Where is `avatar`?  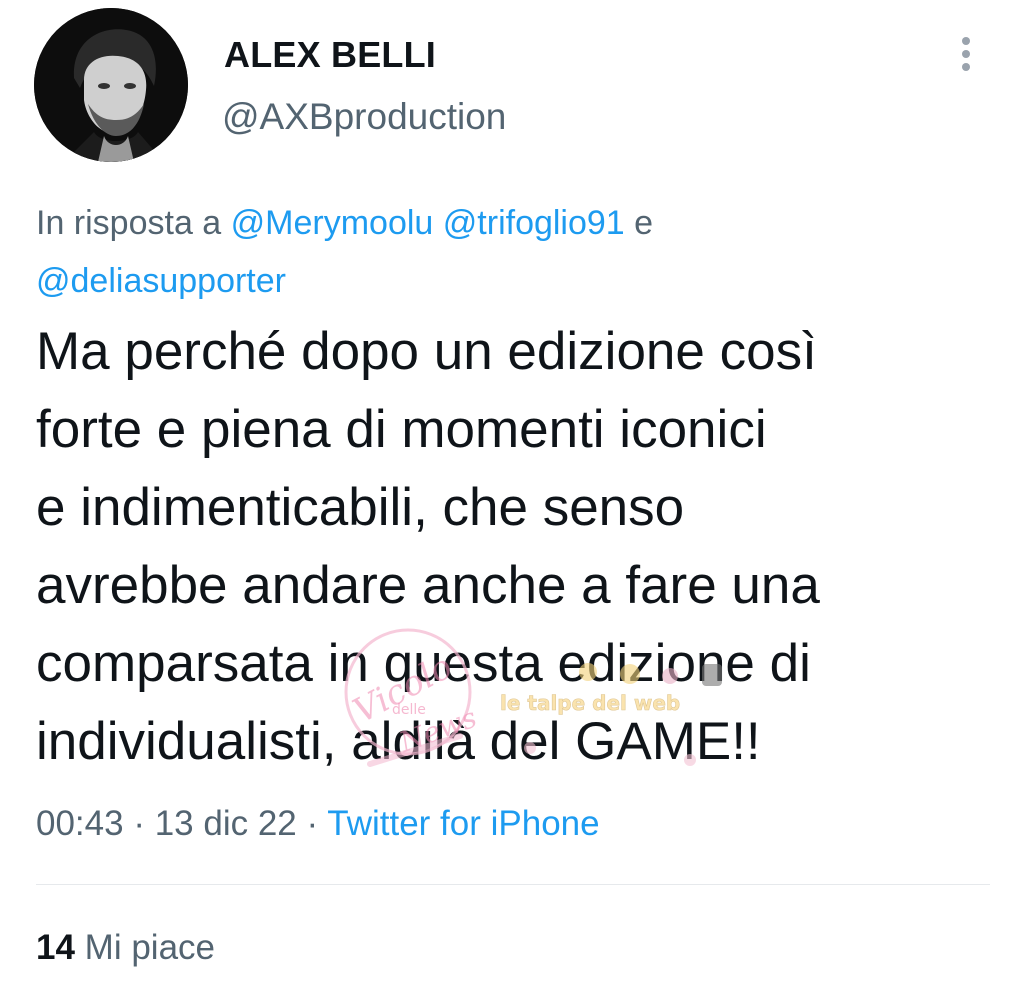 avatar is located at coordinates (111, 85).